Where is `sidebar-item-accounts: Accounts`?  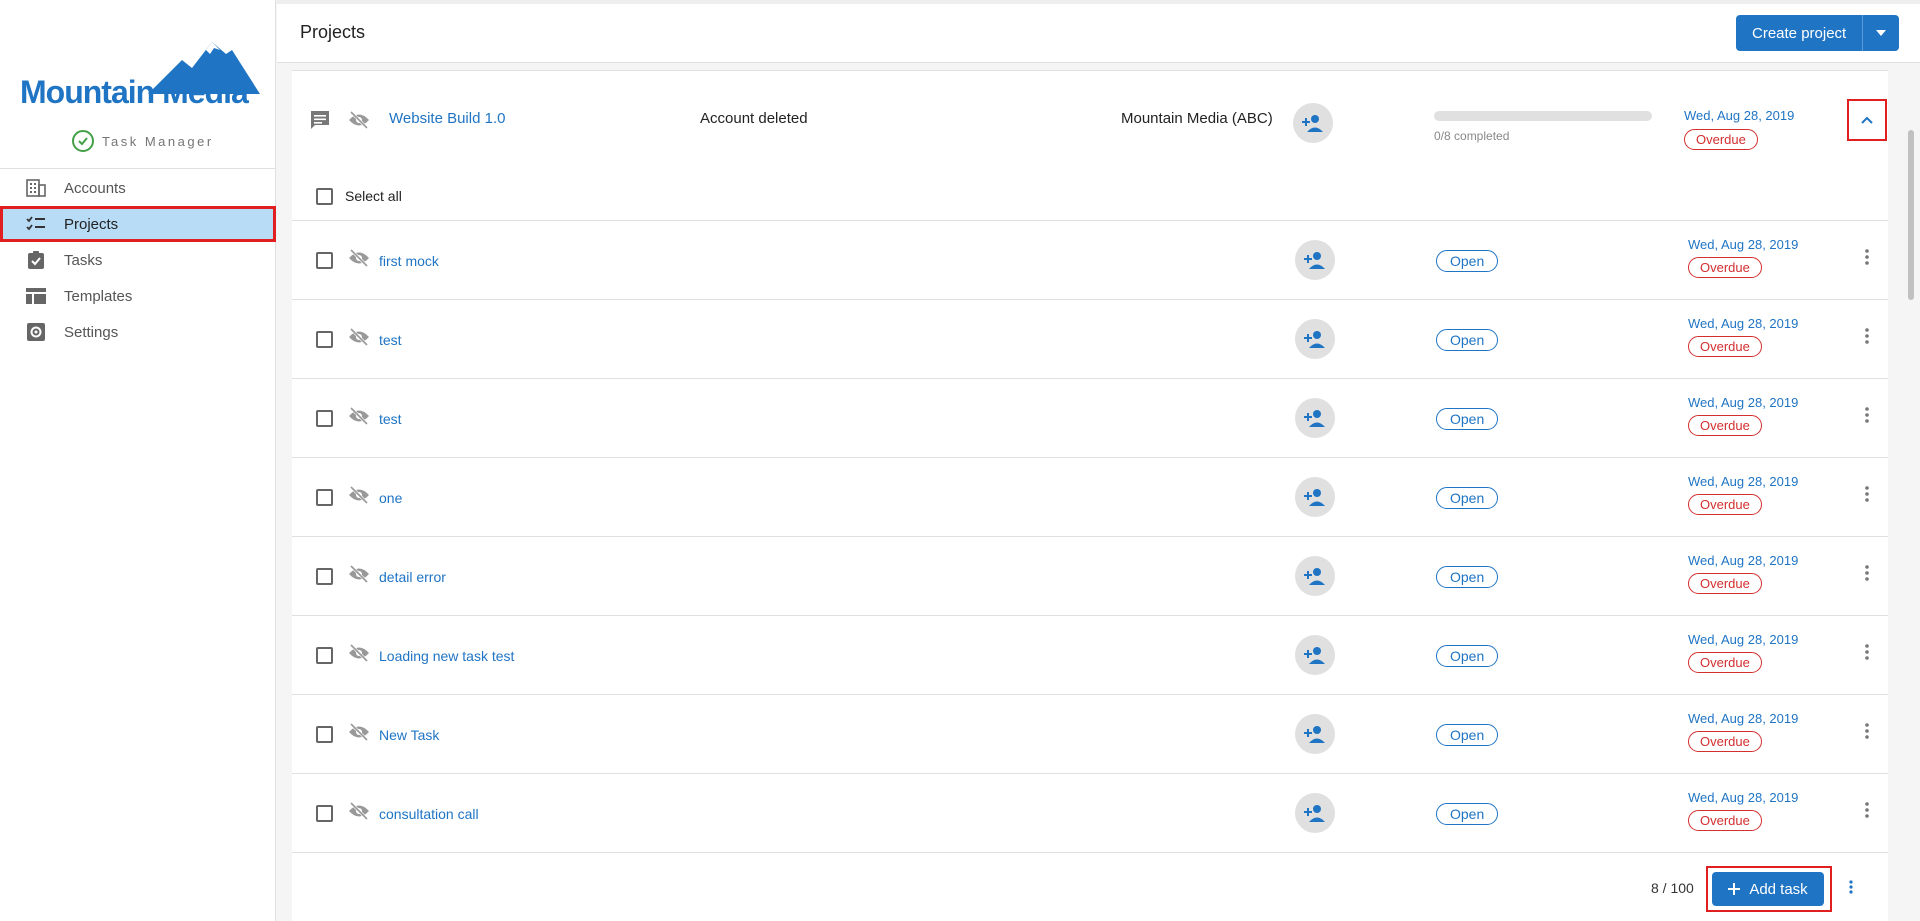 sidebar-item-accounts: Accounts is located at coordinates (138, 188).